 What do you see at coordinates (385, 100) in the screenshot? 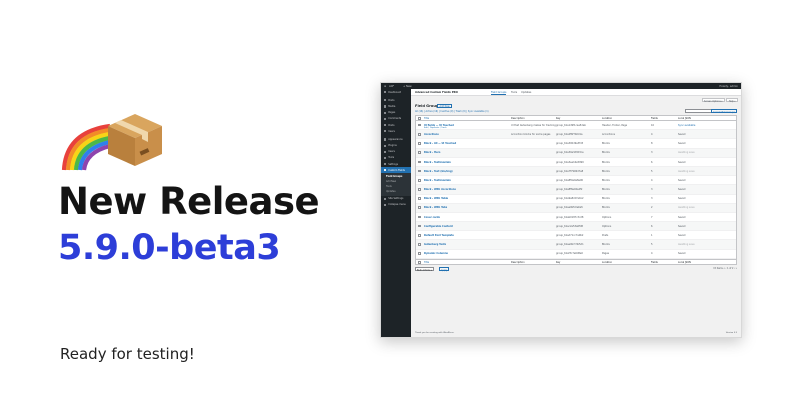
I see `posts-icon` at bounding box center [385, 100].